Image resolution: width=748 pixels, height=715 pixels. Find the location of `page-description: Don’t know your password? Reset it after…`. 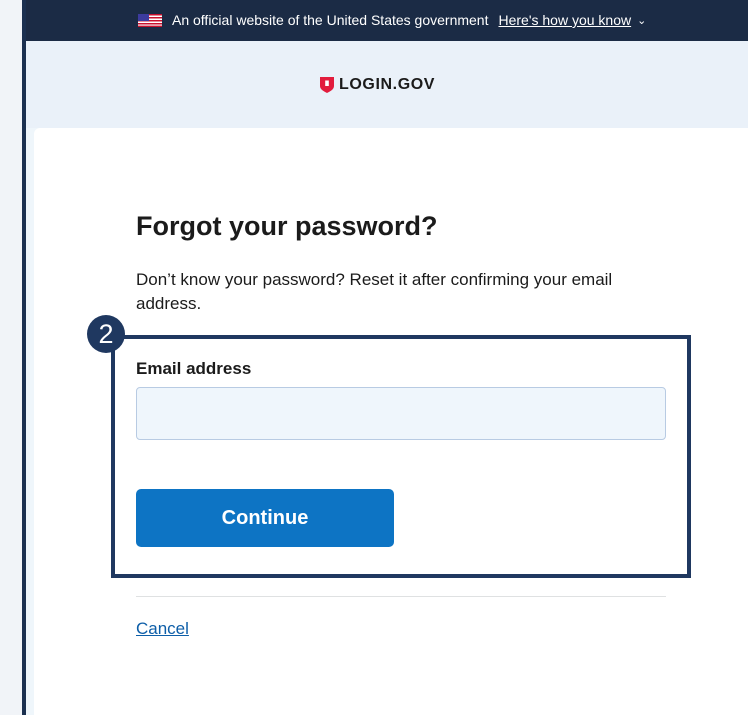

page-description: Don’t know your password? Reset it after… is located at coordinates (374, 291).